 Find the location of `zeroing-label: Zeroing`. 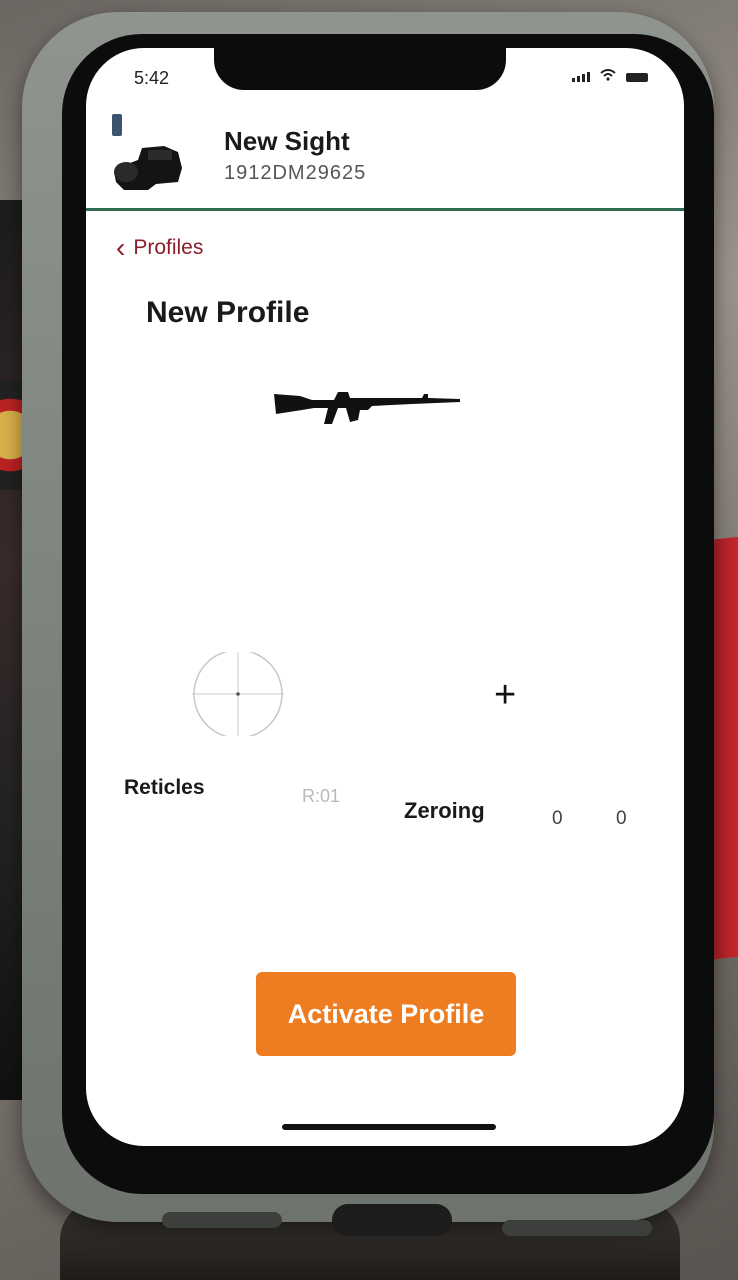

zeroing-label: Zeroing is located at coordinates (444, 810).